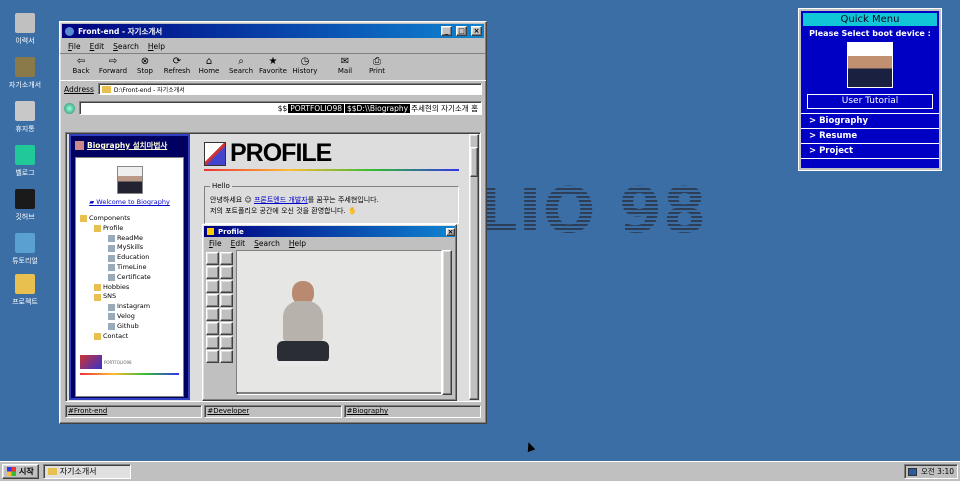  What do you see at coordinates (273, 411) in the screenshot?
I see `status-tag: #Developer` at bounding box center [273, 411].